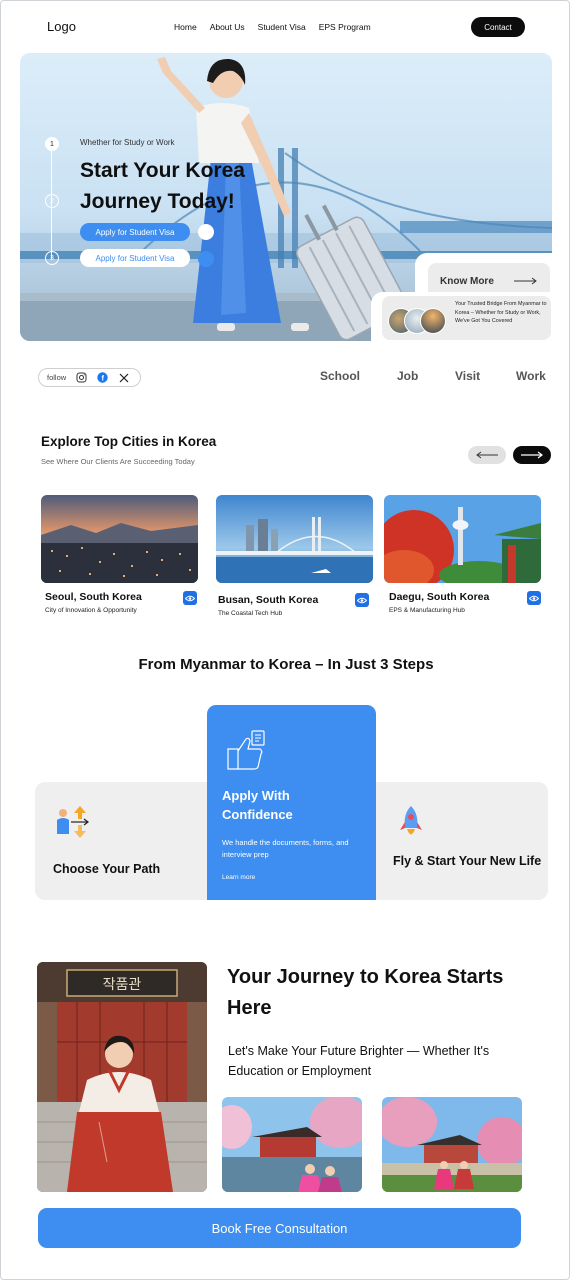 This screenshot has width=570, height=1280. What do you see at coordinates (498, 27) in the screenshot?
I see `contact-button: Contact` at bounding box center [498, 27].